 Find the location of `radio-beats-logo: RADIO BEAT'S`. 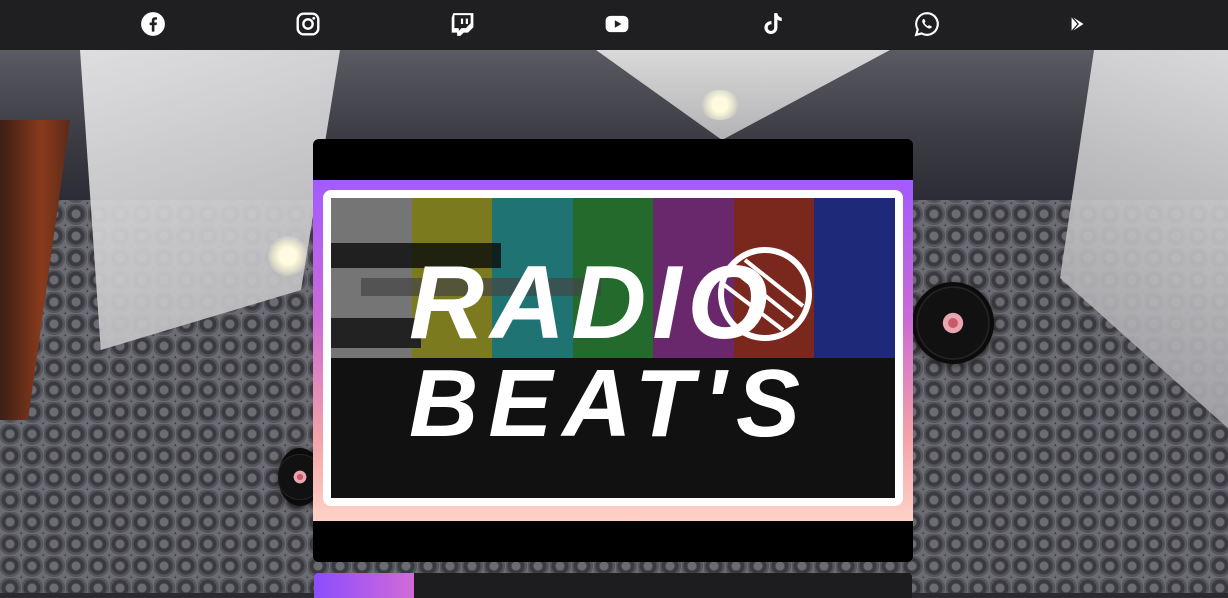

radio-beats-logo: RADIO BEAT'S is located at coordinates (610, 351).